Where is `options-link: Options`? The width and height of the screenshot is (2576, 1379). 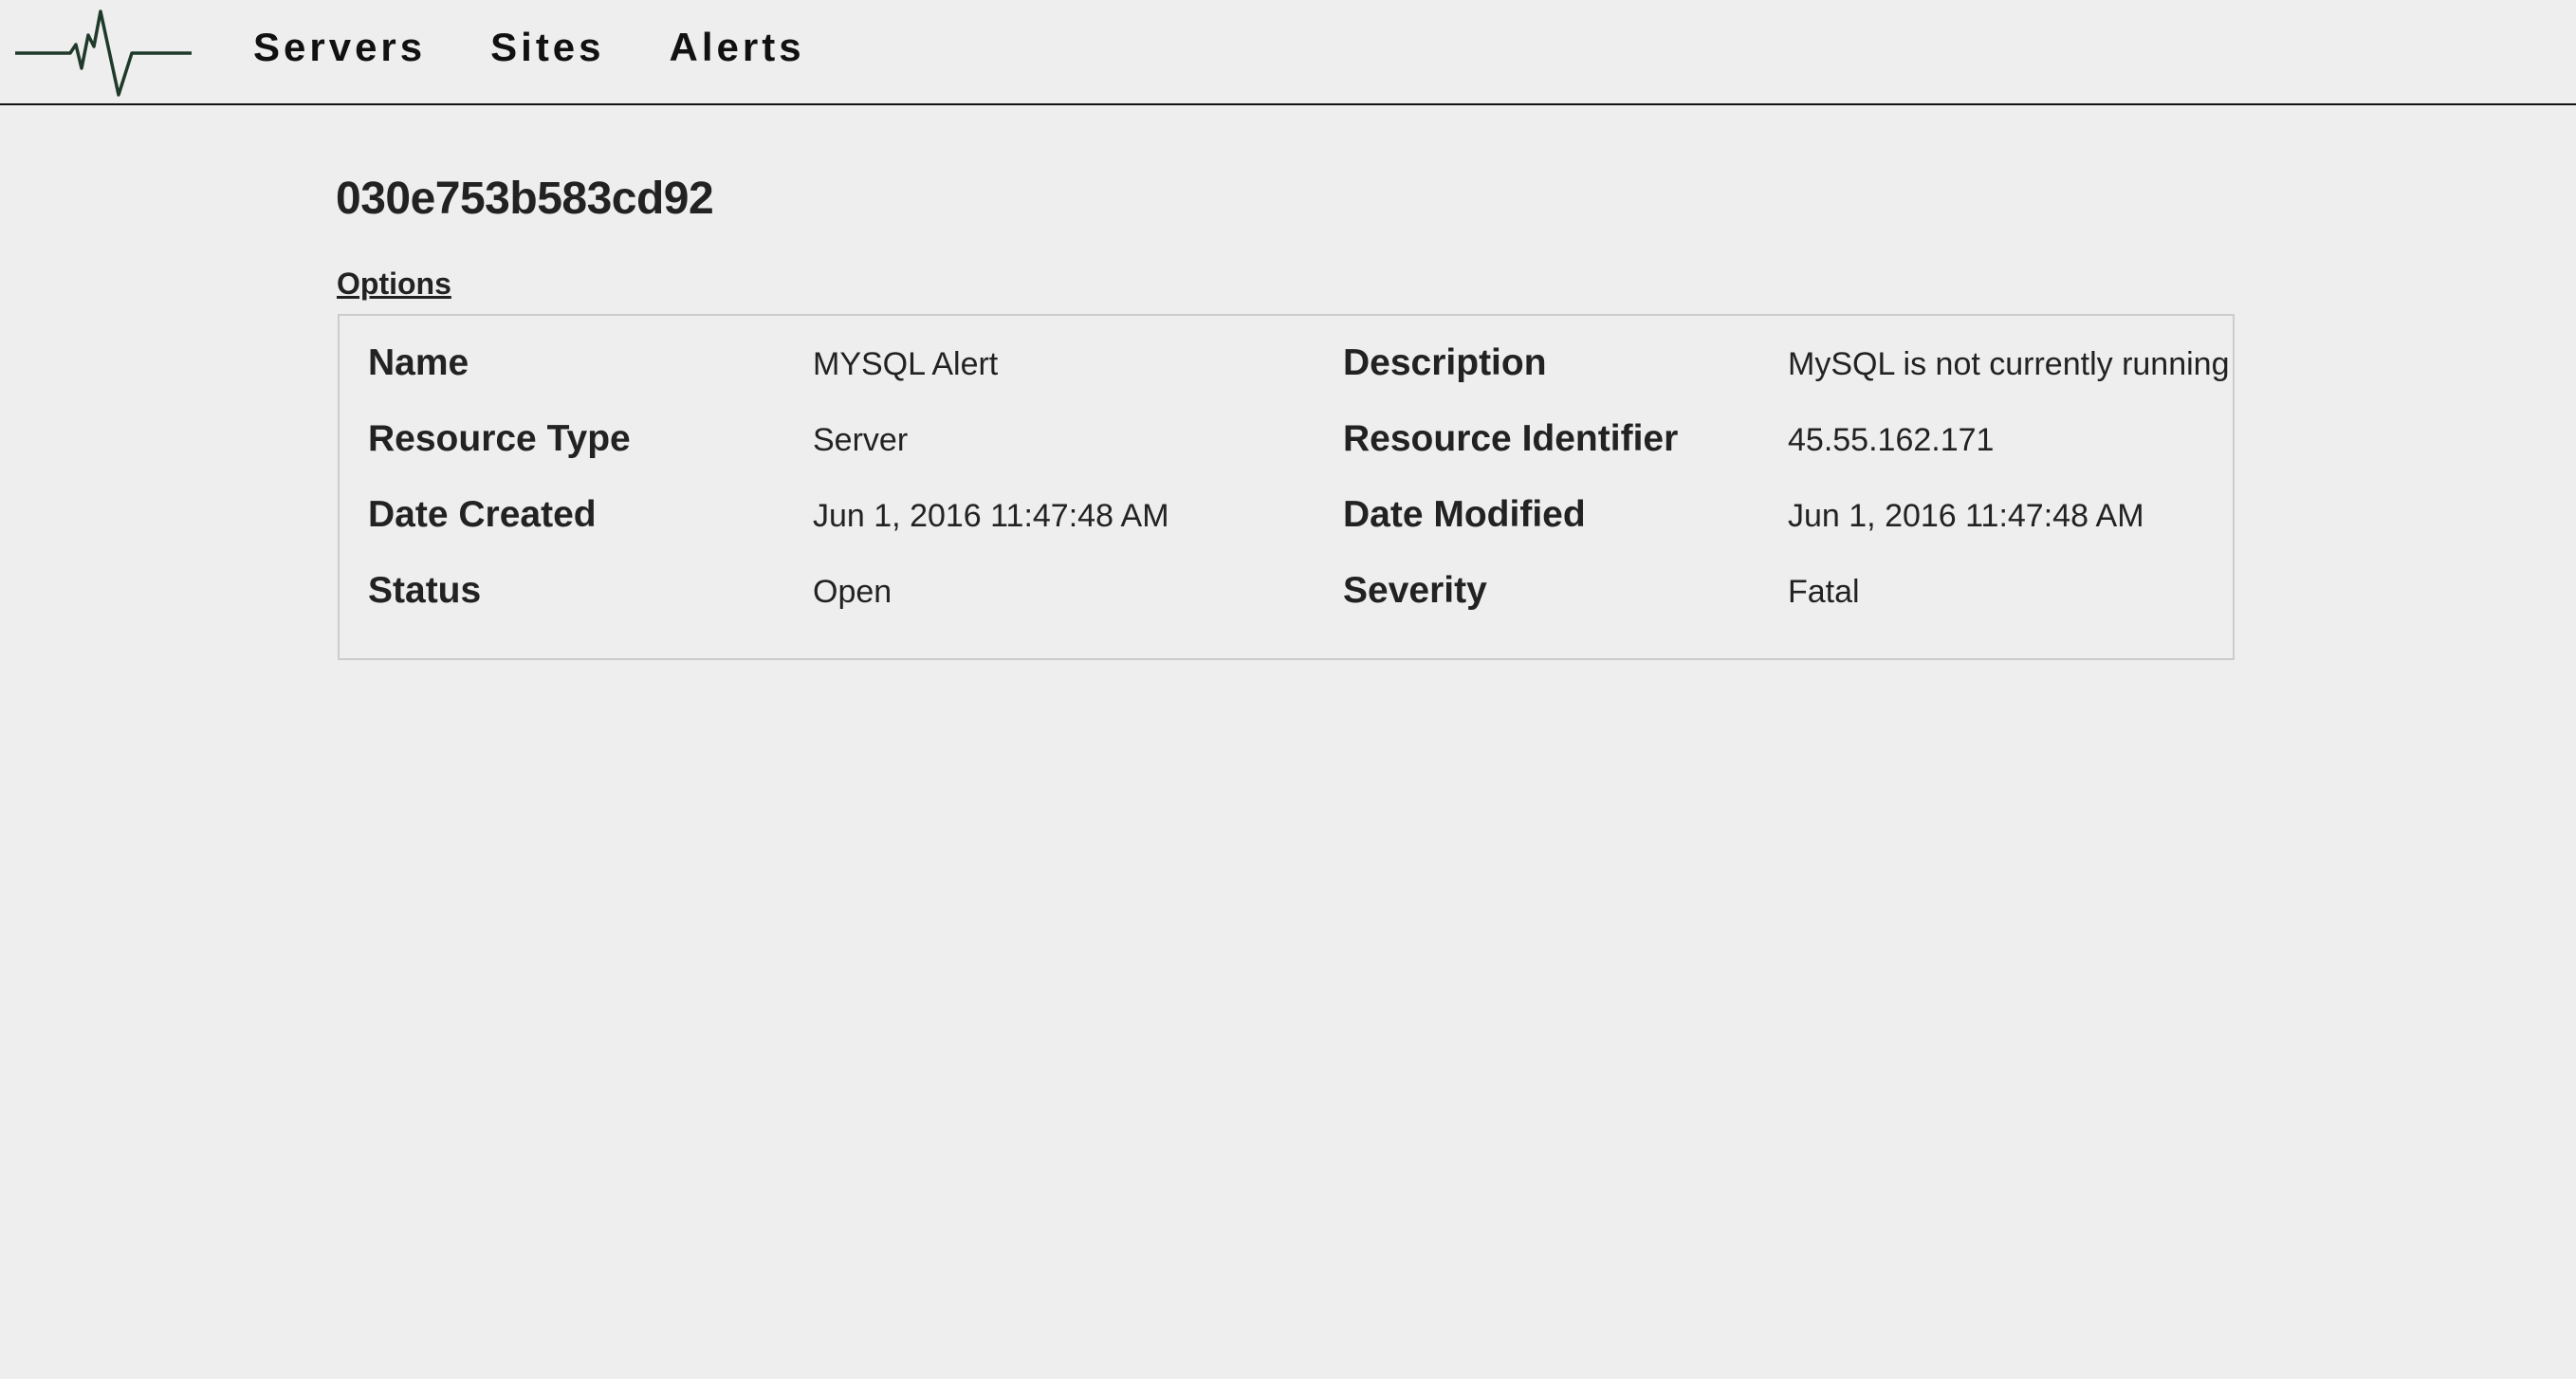 options-link: Options is located at coordinates (394, 284).